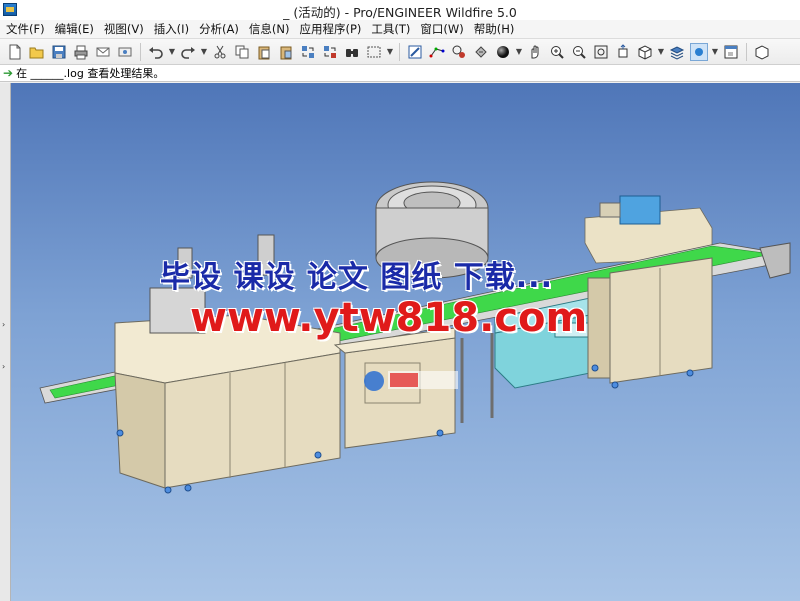 The image size is (800, 601). Describe the element at coordinates (26, 29) in the screenshot. I see `menu-file: 文件(F)` at that location.